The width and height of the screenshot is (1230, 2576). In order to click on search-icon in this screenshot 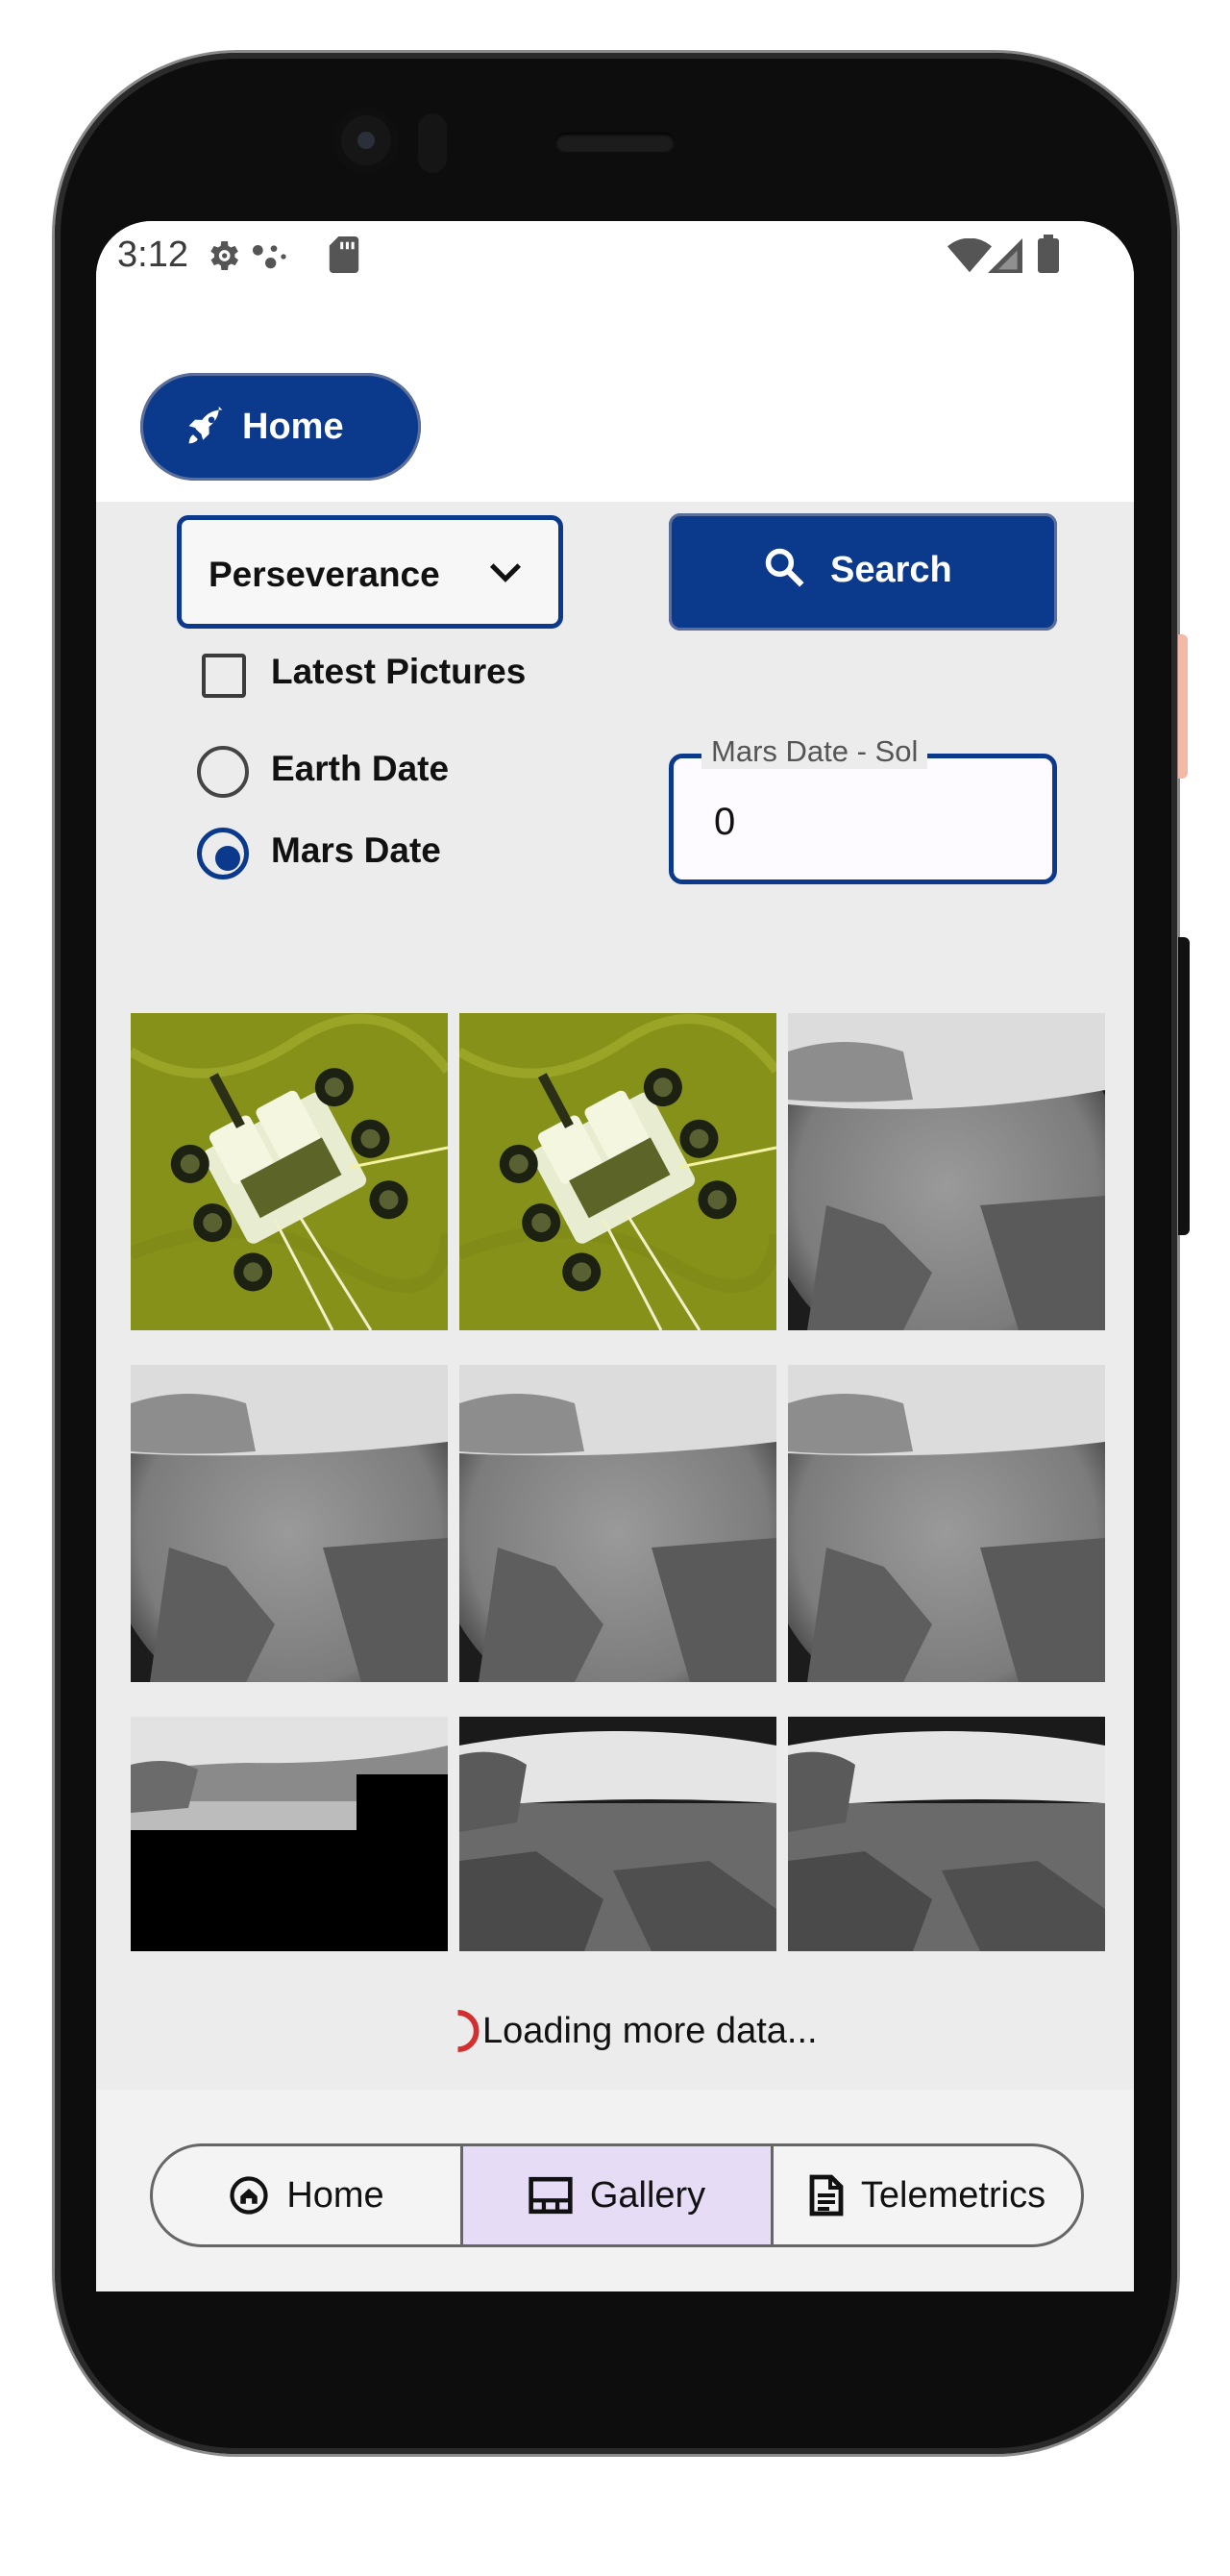, I will do `click(784, 569)`.